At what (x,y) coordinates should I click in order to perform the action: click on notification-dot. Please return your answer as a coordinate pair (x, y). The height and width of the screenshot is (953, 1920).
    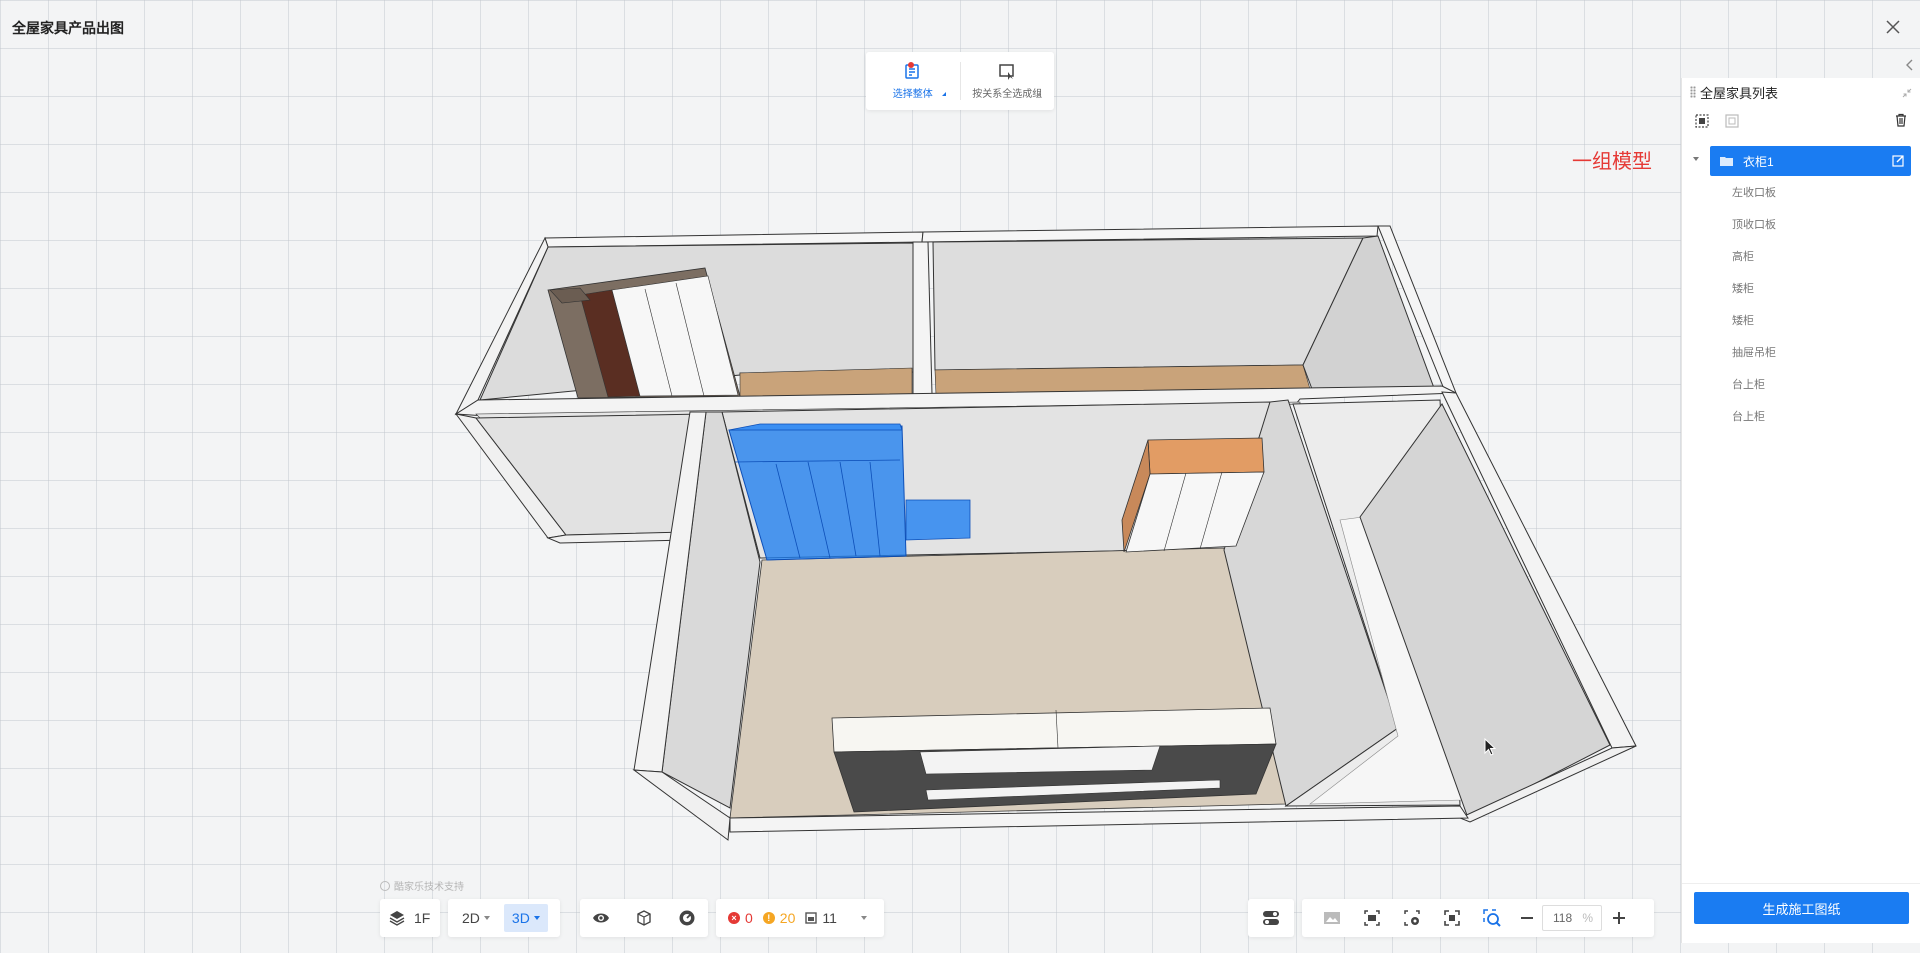
    Looking at the image, I should click on (911, 65).